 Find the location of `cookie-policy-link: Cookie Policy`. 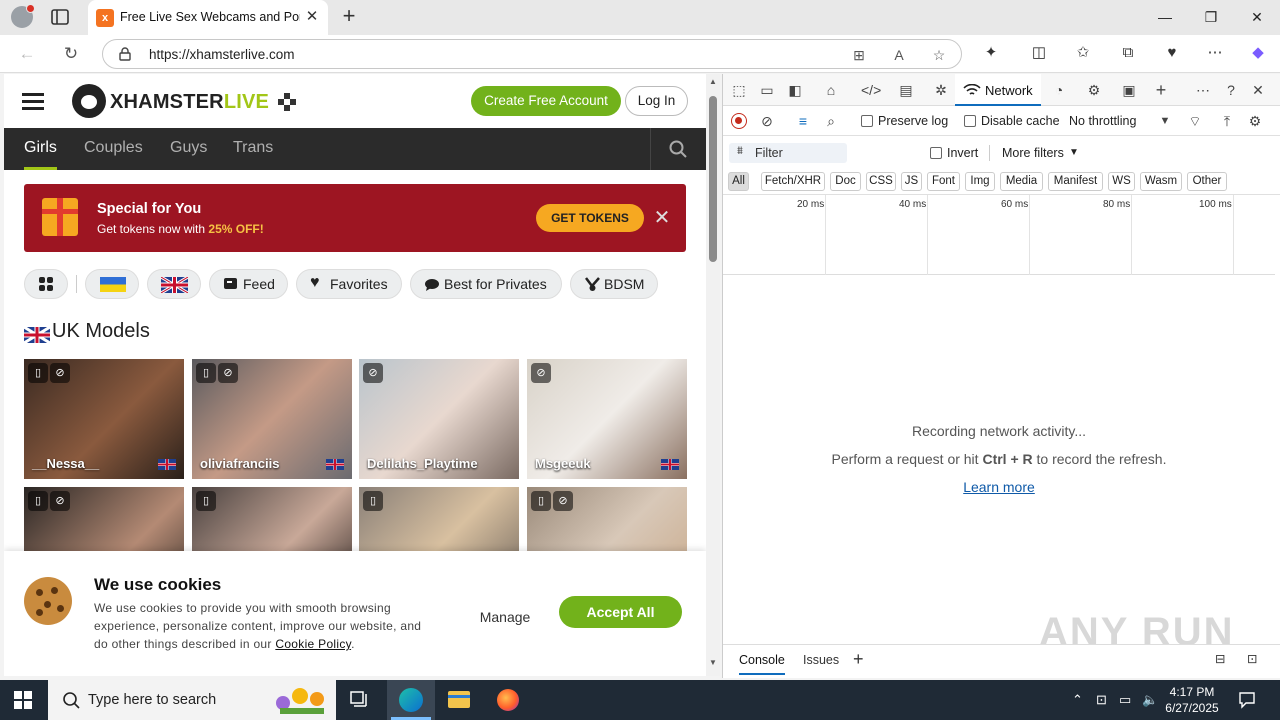

cookie-policy-link: Cookie Policy is located at coordinates (313, 644).